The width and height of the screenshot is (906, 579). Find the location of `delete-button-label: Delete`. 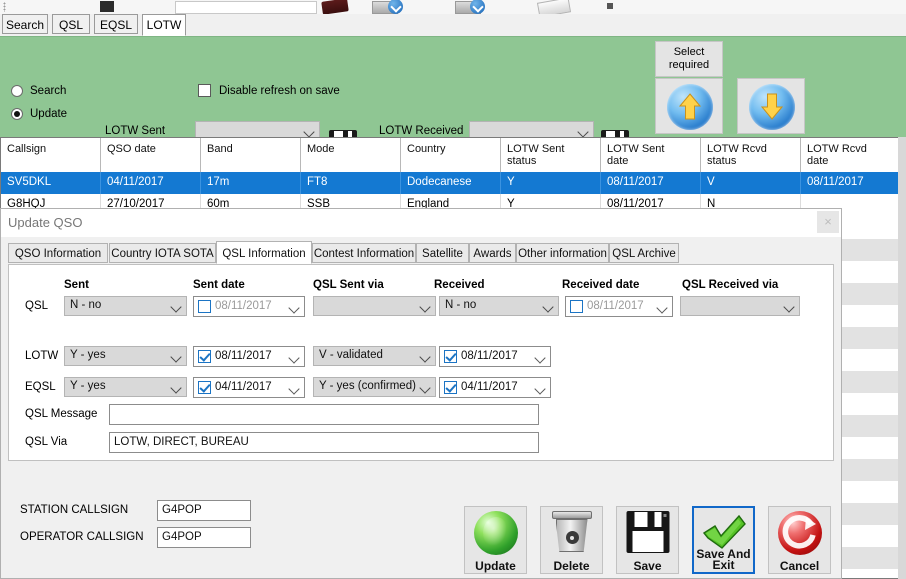

delete-button-label: Delete is located at coordinates (571, 566).